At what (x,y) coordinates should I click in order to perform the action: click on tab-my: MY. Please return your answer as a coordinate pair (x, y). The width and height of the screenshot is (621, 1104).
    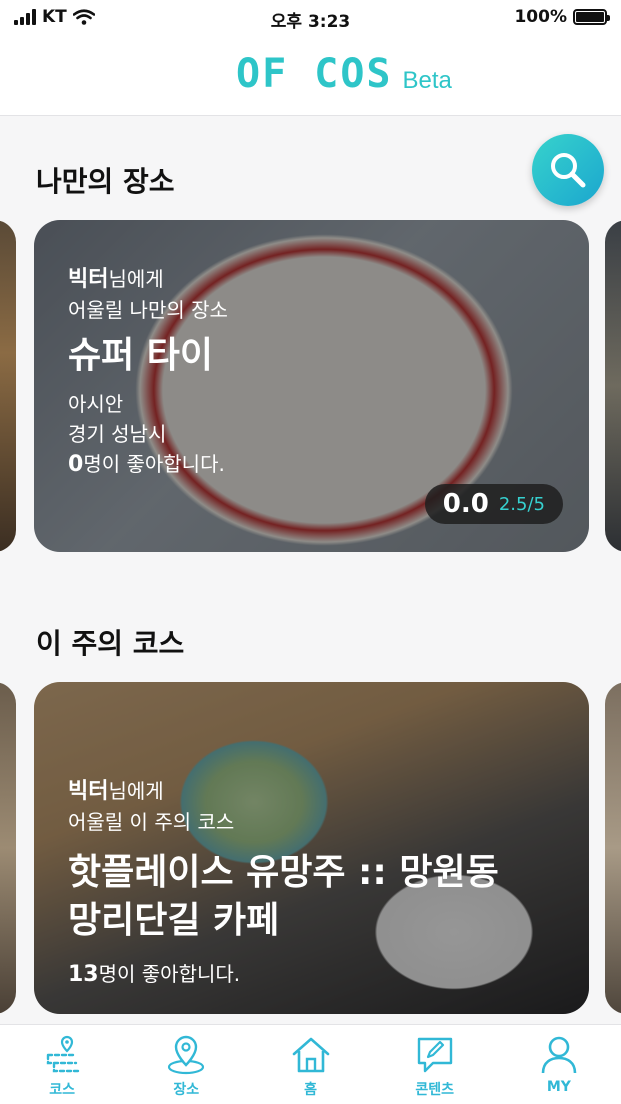
    Looking at the image, I should click on (559, 1064).